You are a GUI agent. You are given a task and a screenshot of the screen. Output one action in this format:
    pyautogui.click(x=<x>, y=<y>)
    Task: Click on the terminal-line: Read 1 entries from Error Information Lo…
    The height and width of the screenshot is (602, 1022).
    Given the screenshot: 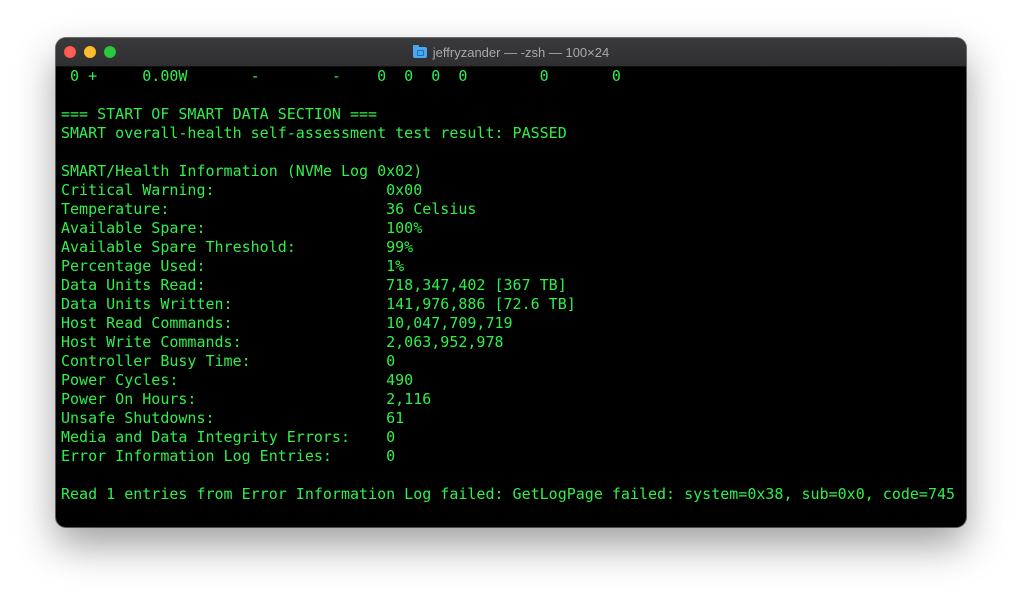 What is the action you would take?
    pyautogui.click(x=508, y=494)
    